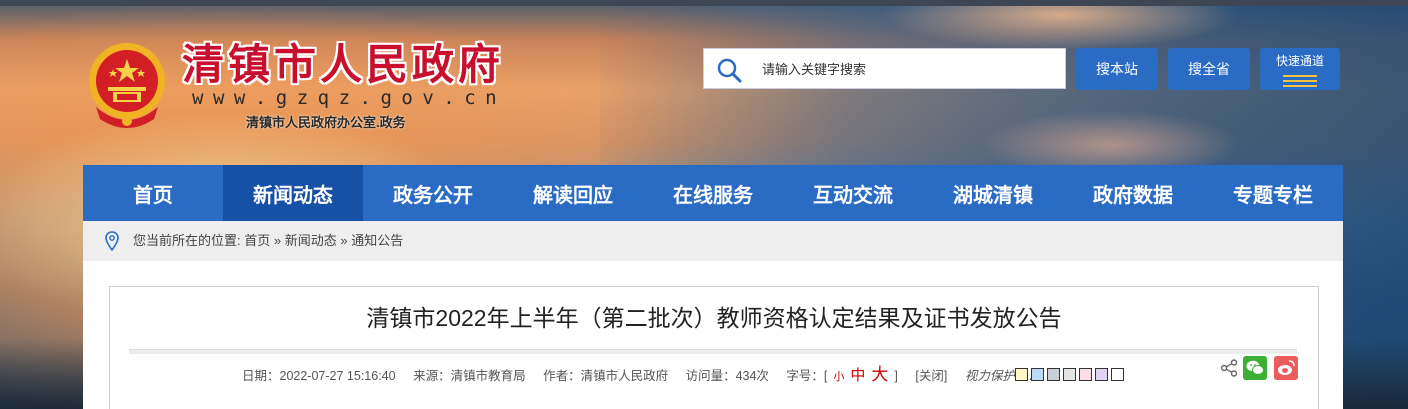 The height and width of the screenshot is (409, 1408). What do you see at coordinates (727, 376) in the screenshot?
I see `article-views: 访问量：434次` at bounding box center [727, 376].